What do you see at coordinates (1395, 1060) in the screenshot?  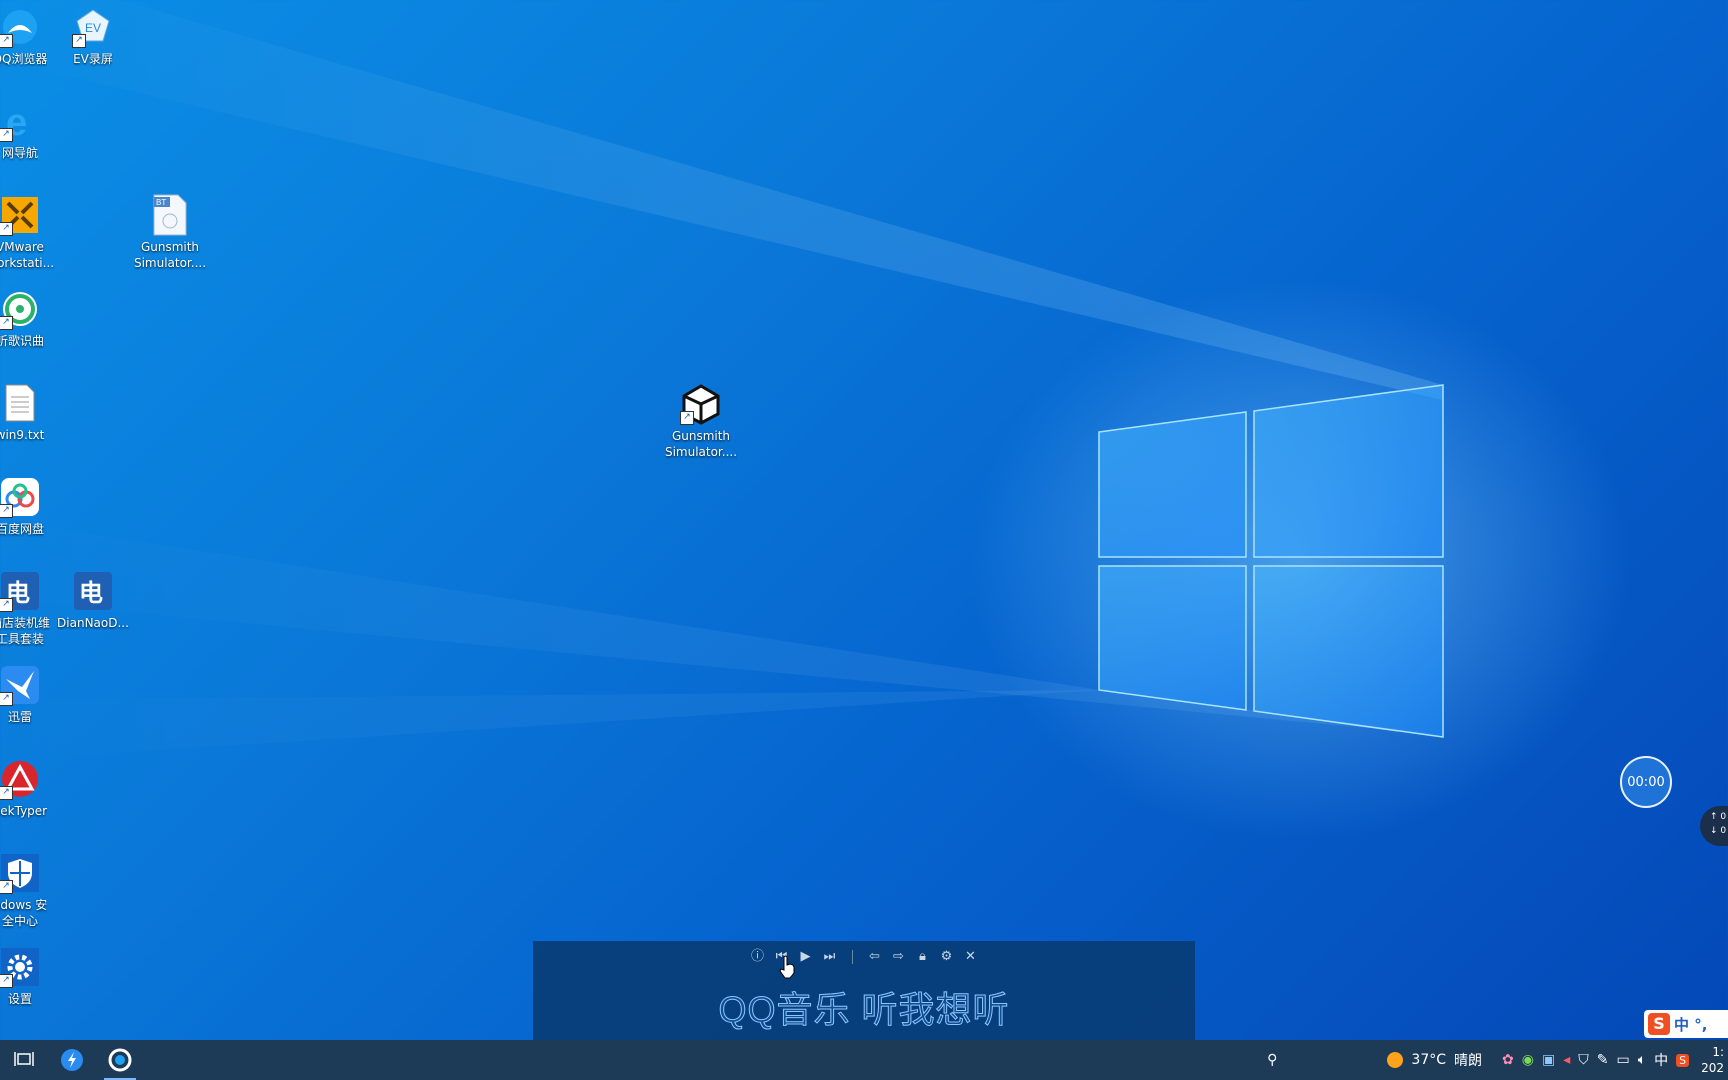 I see `weather-sun-icon` at bounding box center [1395, 1060].